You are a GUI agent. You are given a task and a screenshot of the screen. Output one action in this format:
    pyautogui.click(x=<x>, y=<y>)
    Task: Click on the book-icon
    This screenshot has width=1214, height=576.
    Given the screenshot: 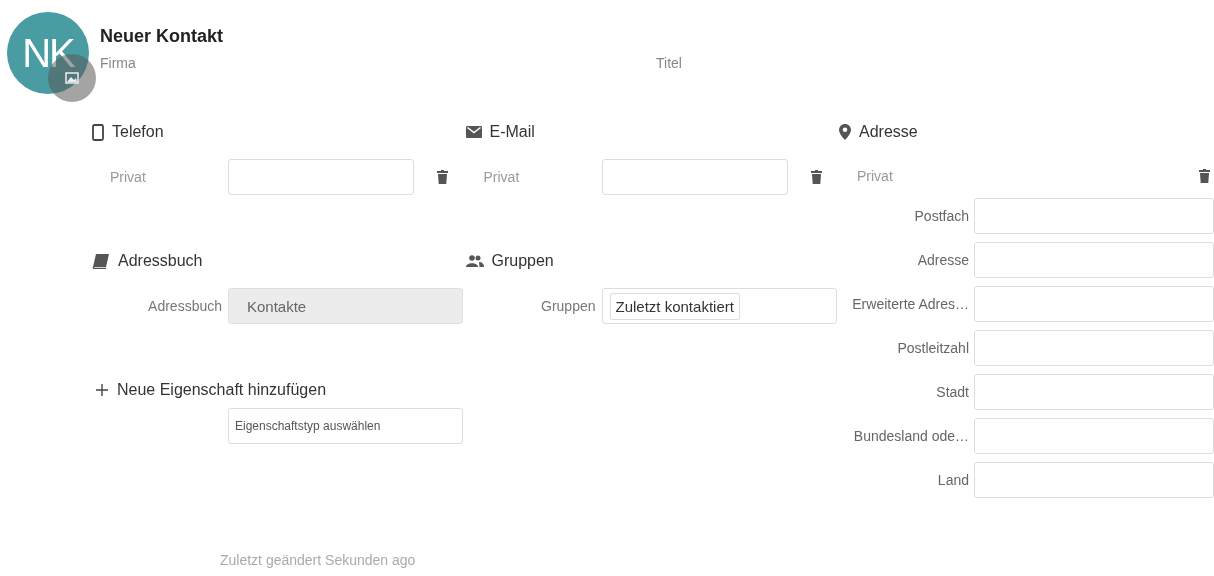 What is the action you would take?
    pyautogui.click(x=101, y=261)
    